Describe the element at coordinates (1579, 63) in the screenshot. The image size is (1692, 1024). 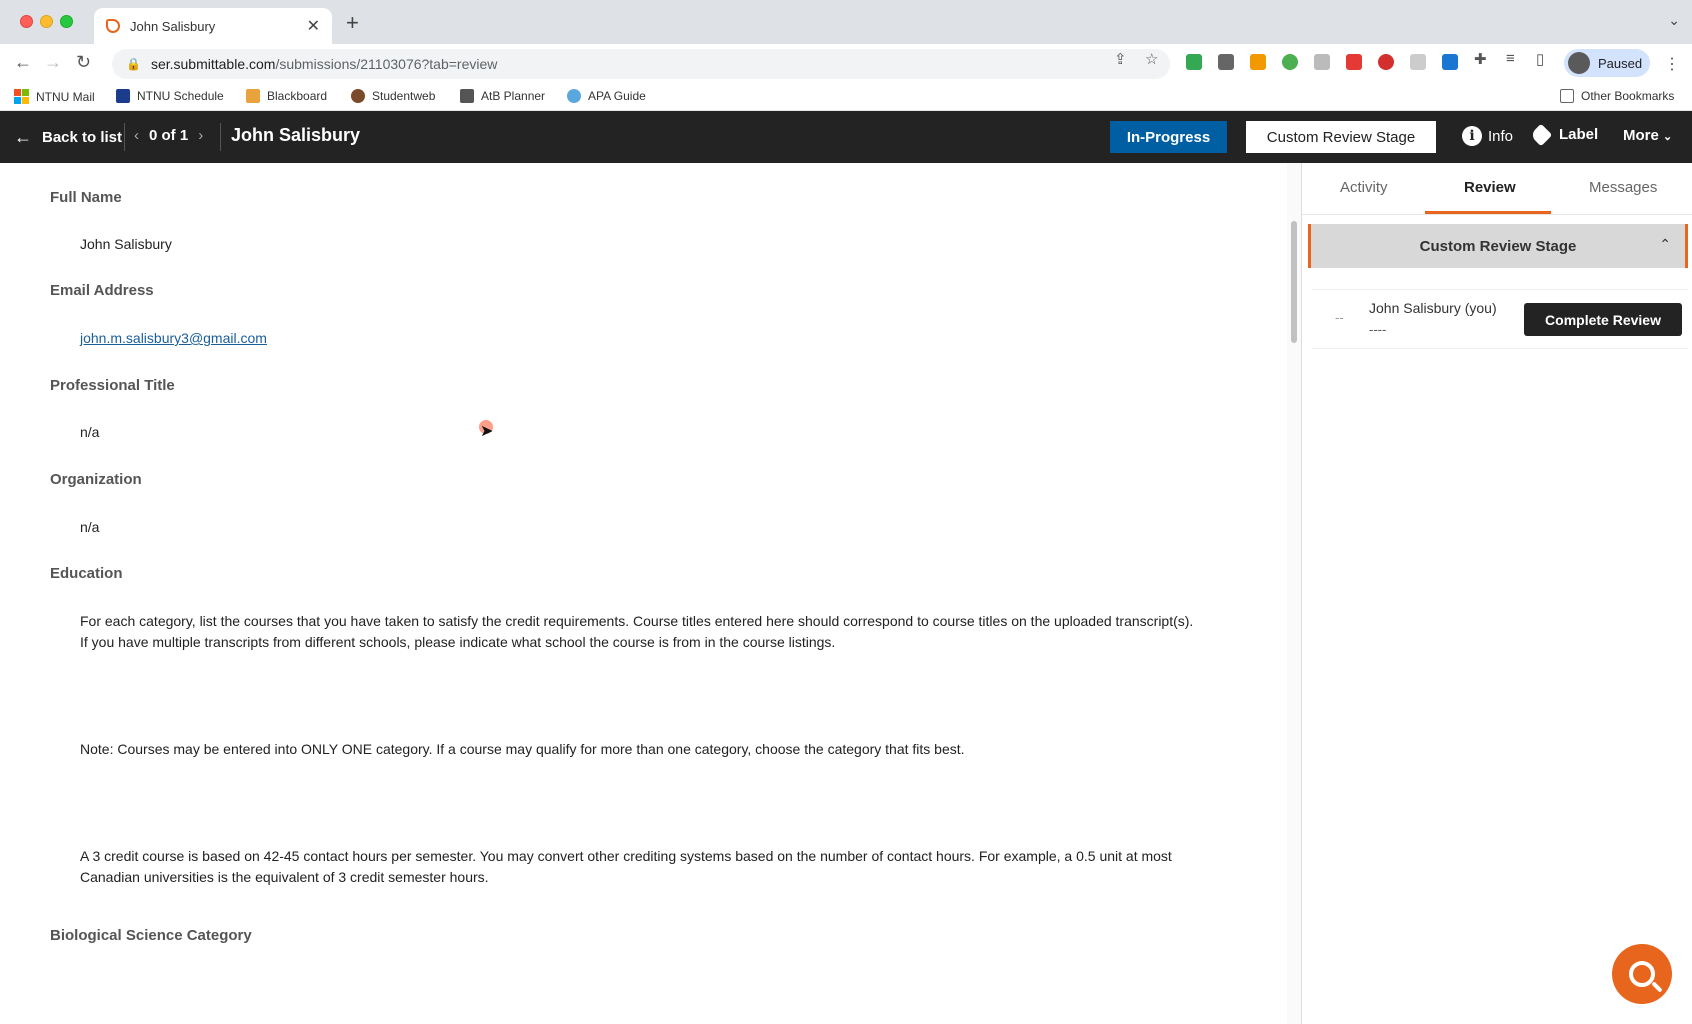
I see `avatar` at that location.